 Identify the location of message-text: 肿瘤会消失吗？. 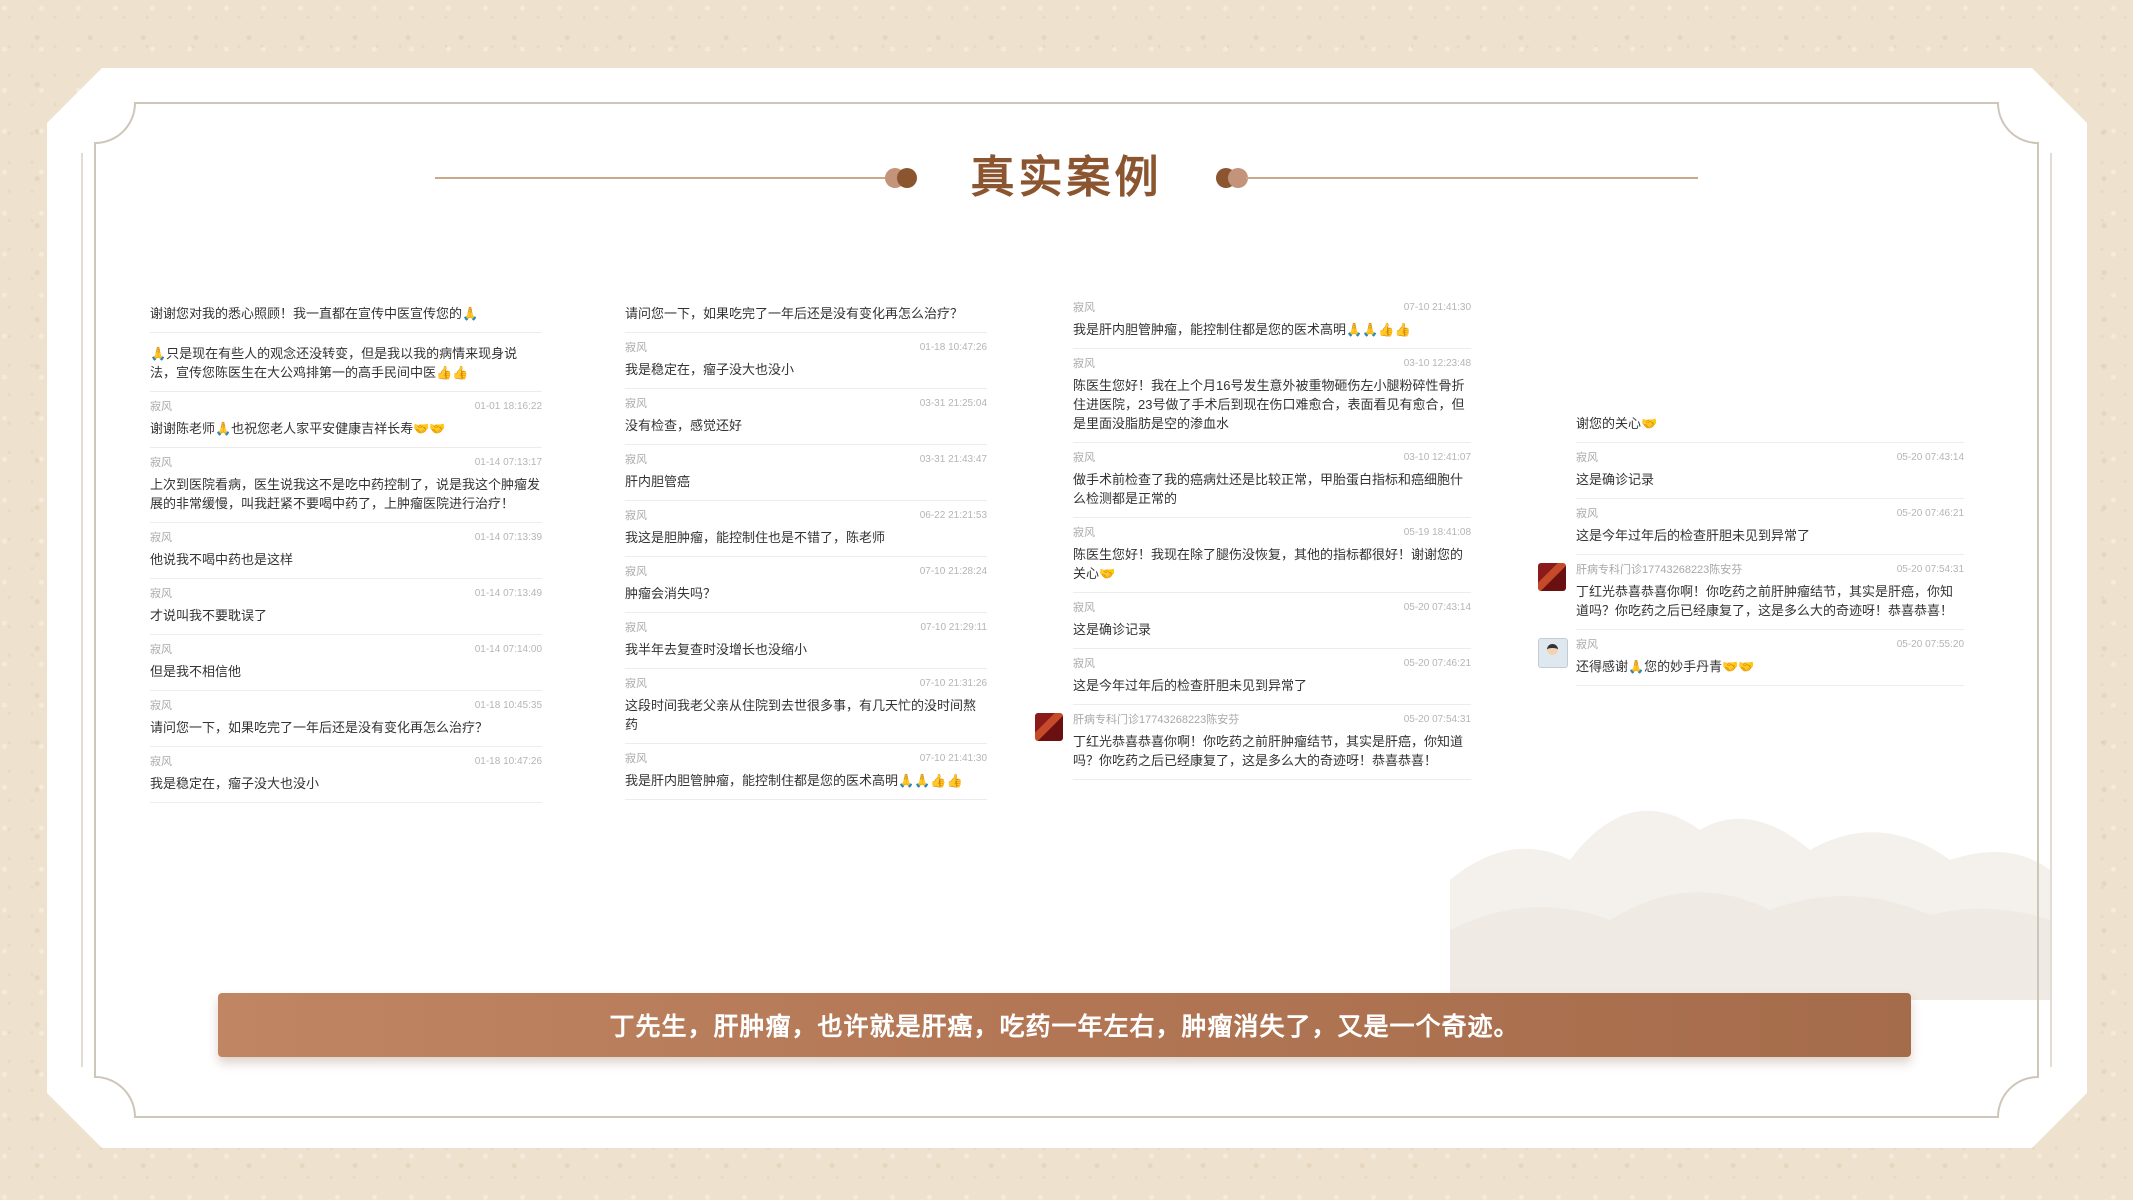
(671, 593).